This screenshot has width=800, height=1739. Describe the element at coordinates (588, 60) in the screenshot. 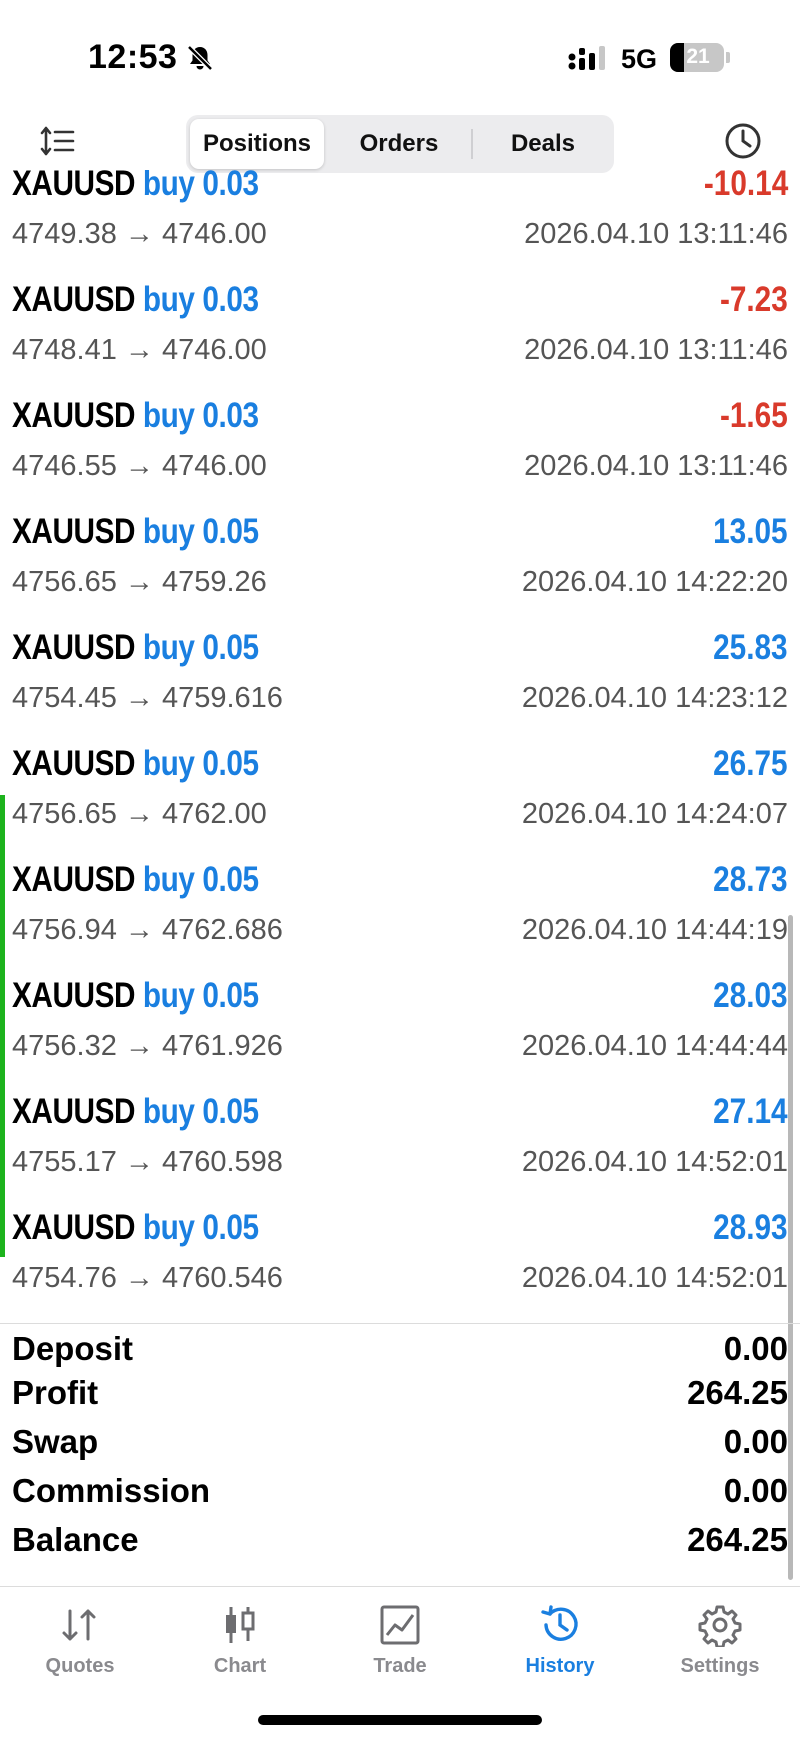

I see `cellular-signal-icon` at that location.